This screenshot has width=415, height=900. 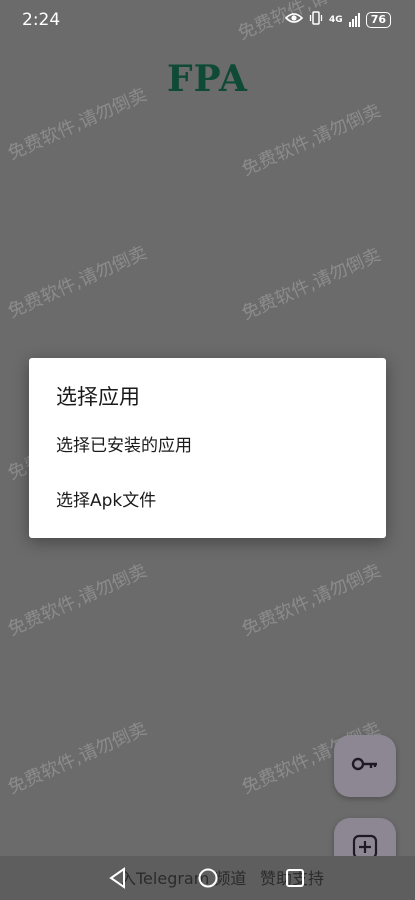 I want to click on recent-apps-button, so click(x=295, y=878).